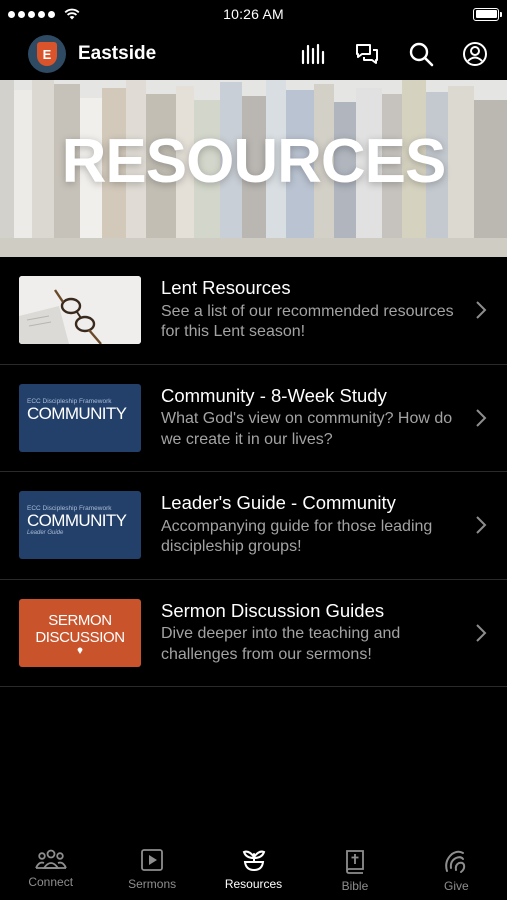 Image resolution: width=507 pixels, height=900 pixels. I want to click on bible-icon, so click(355, 862).